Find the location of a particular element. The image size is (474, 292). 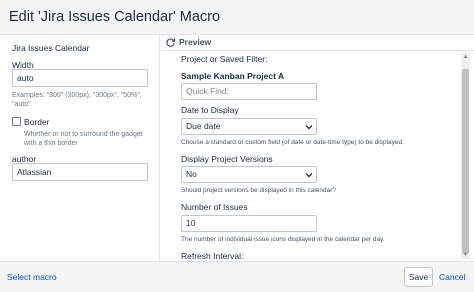

scroll-down-arrow-icon: ▼ is located at coordinates (465, 255).